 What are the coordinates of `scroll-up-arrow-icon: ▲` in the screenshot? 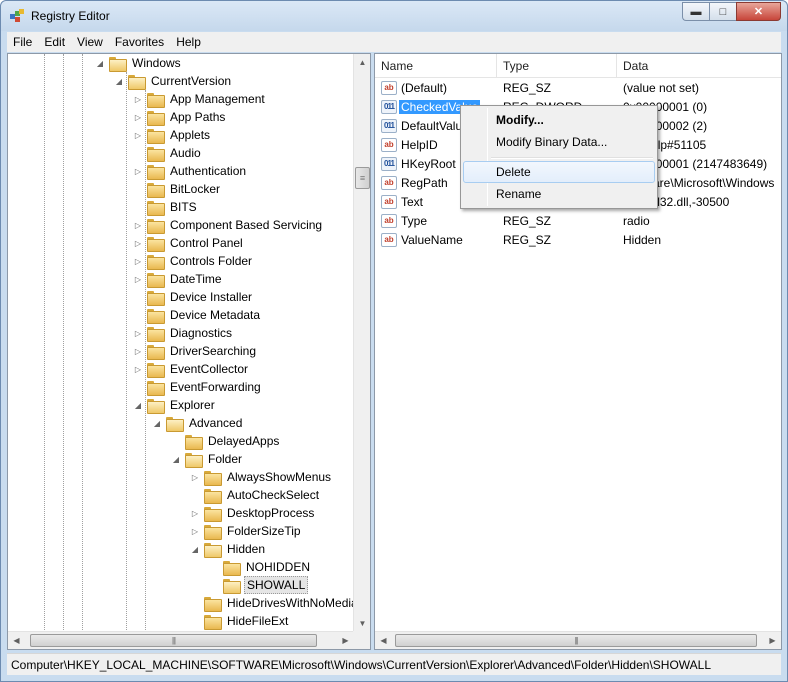 It's located at (362, 62).